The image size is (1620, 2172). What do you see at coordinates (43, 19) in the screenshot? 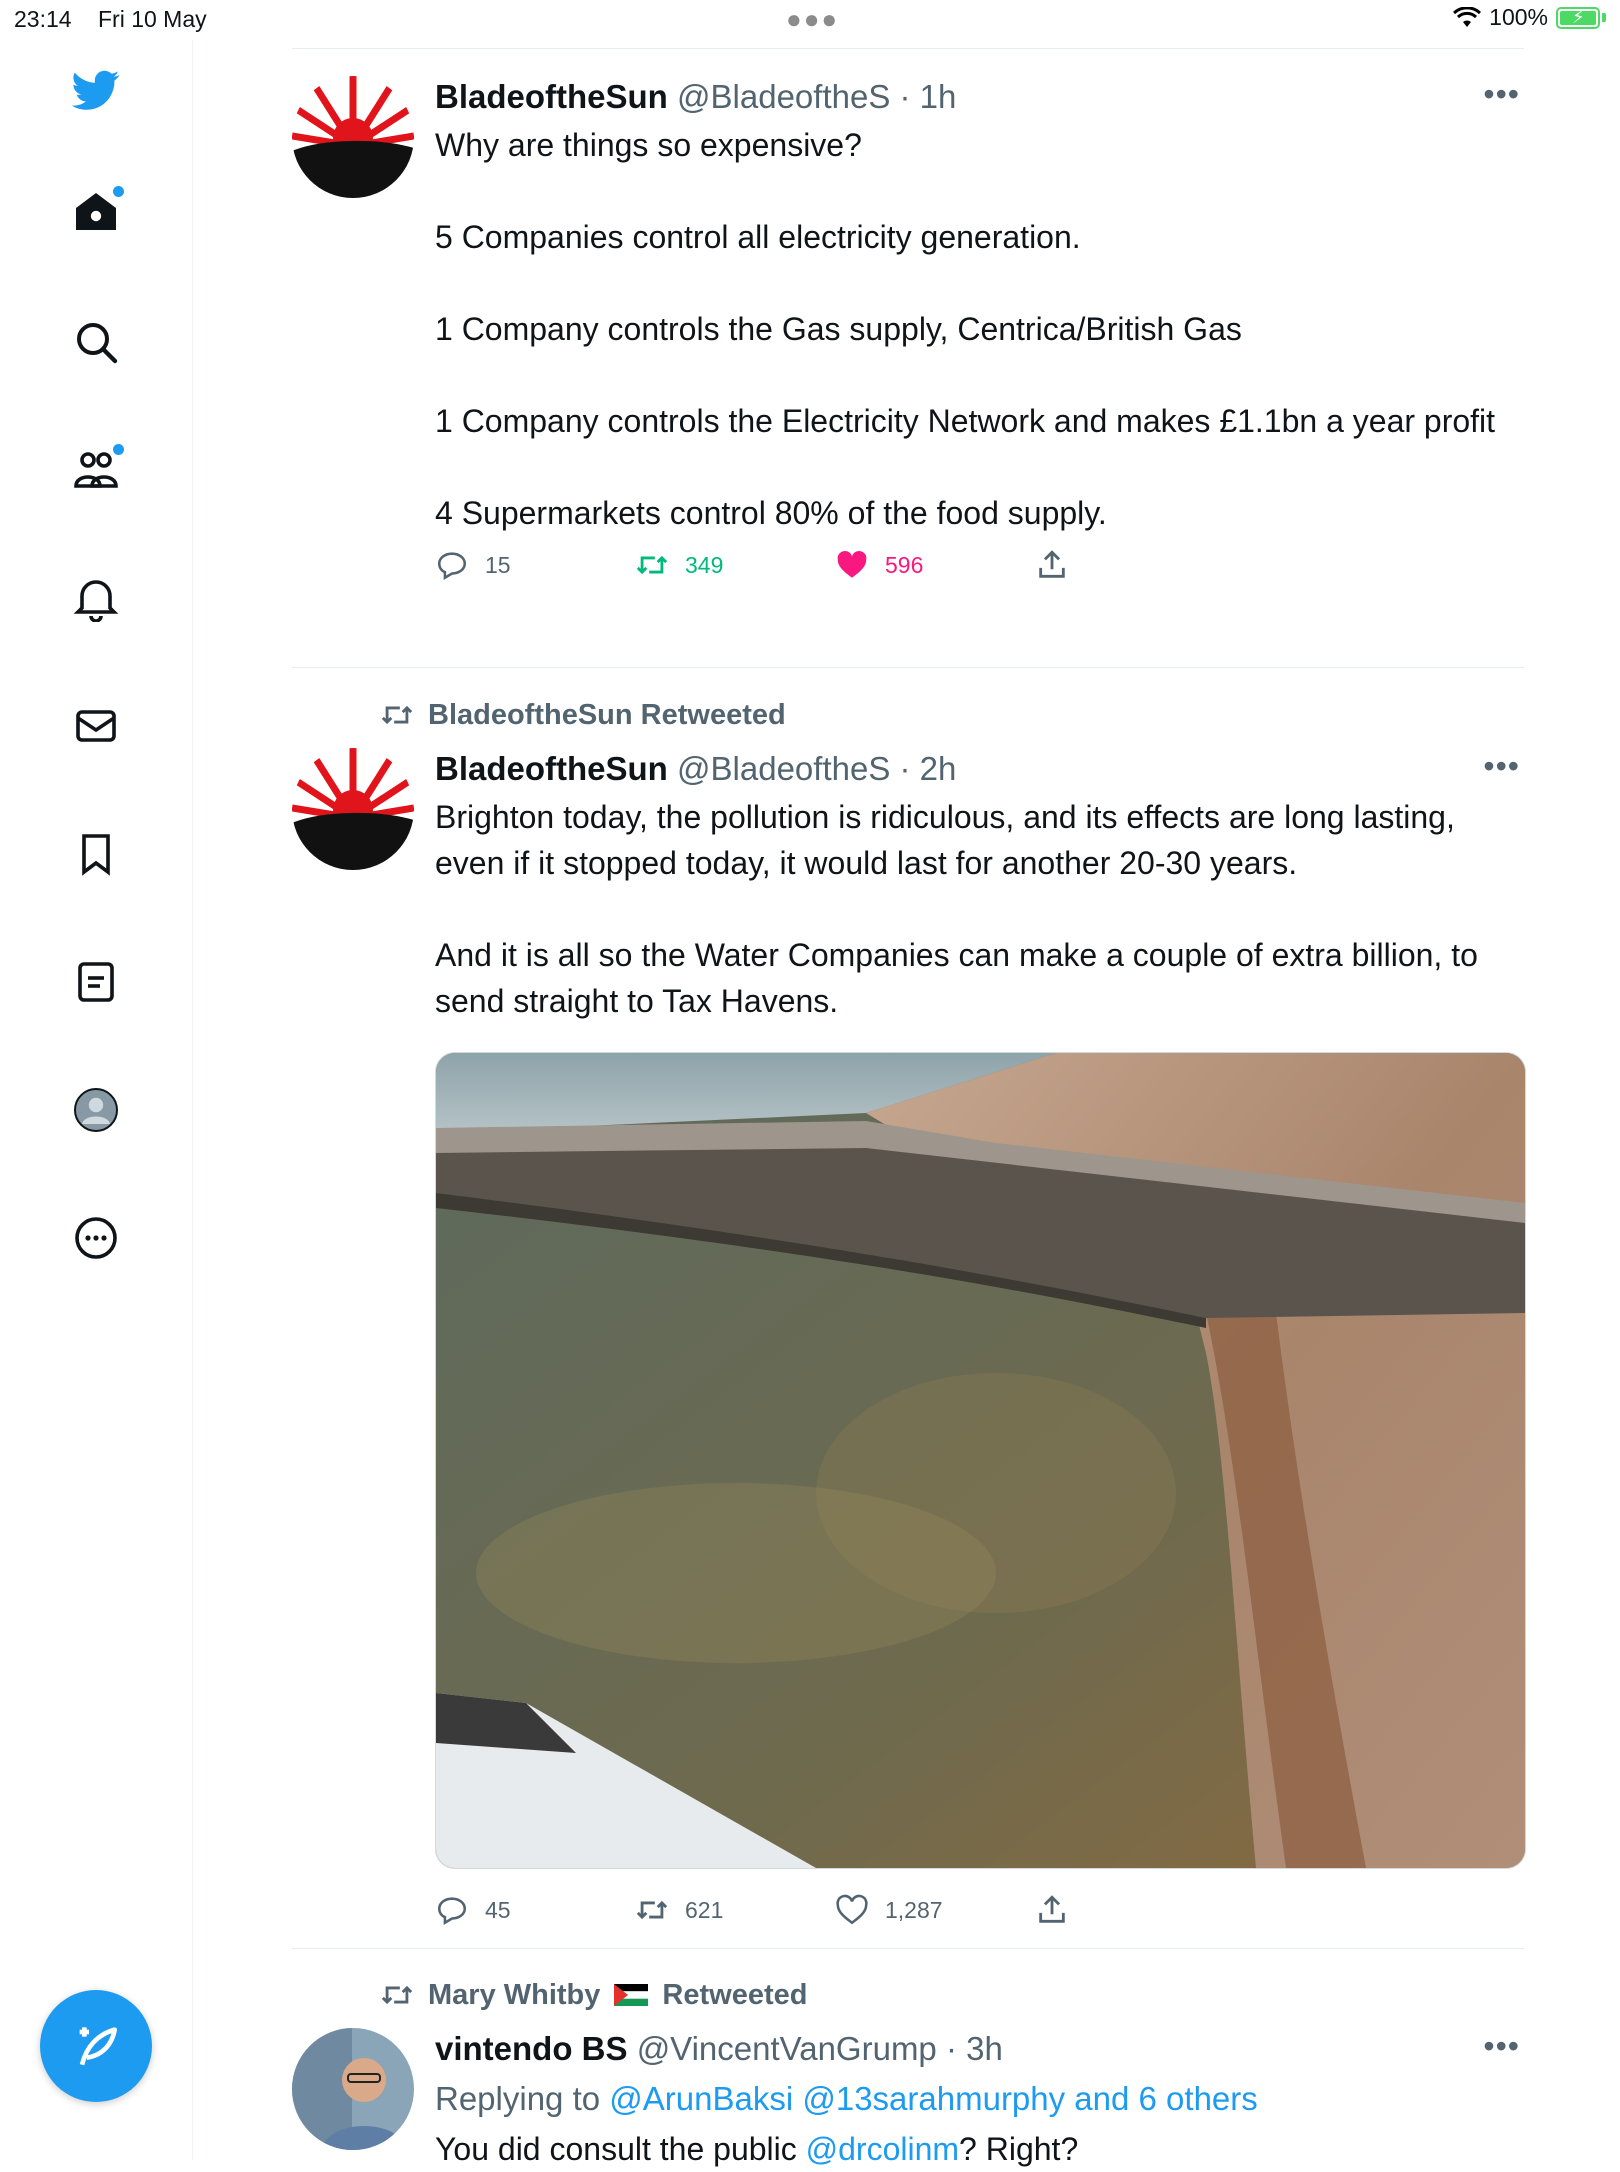
I see `status-time: 23:14` at bounding box center [43, 19].